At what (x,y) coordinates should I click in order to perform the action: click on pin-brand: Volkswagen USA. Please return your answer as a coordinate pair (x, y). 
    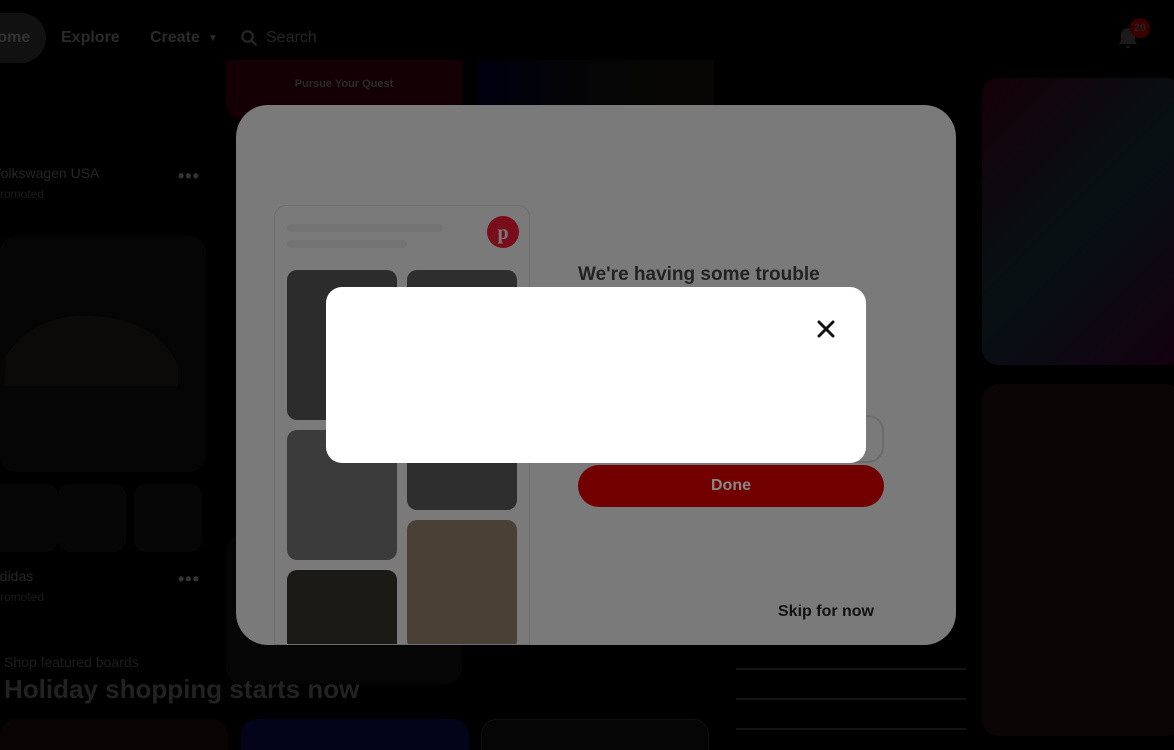
    Looking at the image, I should click on (50, 173).